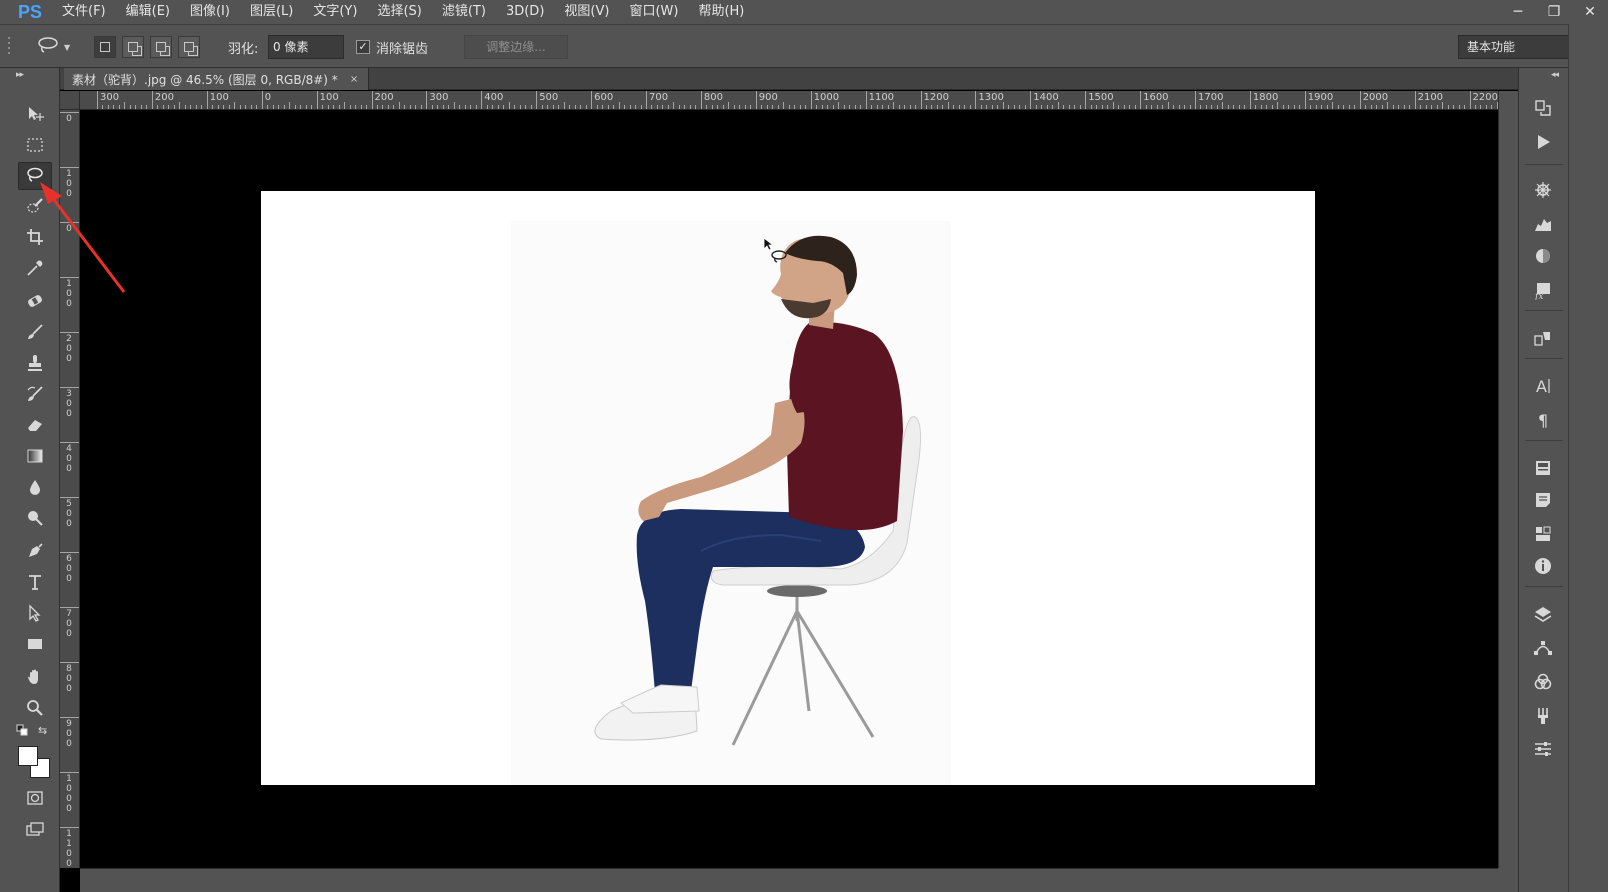 This screenshot has width=1608, height=892. Describe the element at coordinates (217, 79) in the screenshot. I see `document-tab: 素材（驼背）.jpg @ 46.5% (图层 0, RGB/8#) * ×` at that location.